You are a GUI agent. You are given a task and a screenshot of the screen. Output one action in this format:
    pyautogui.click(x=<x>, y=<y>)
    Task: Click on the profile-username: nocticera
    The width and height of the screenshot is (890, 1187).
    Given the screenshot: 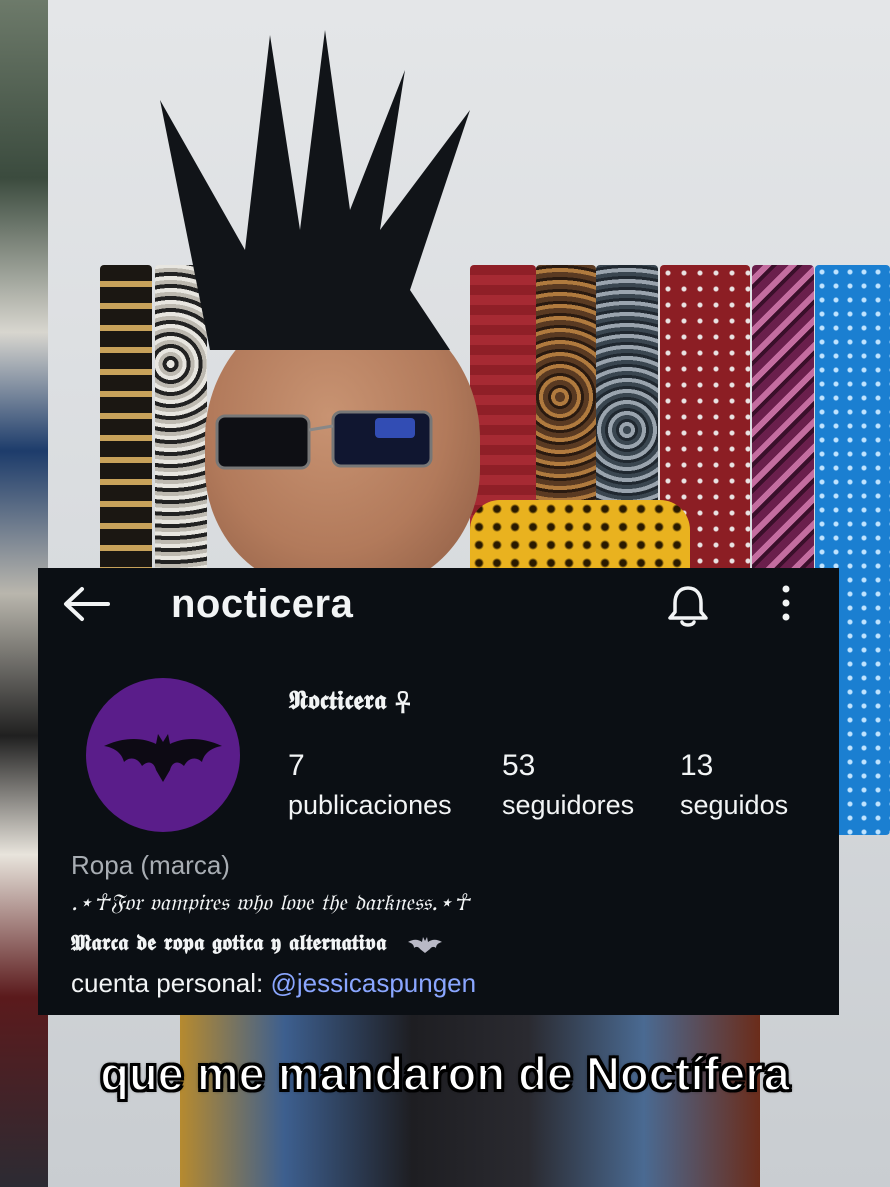 What is the action you would take?
    pyautogui.click(x=262, y=604)
    